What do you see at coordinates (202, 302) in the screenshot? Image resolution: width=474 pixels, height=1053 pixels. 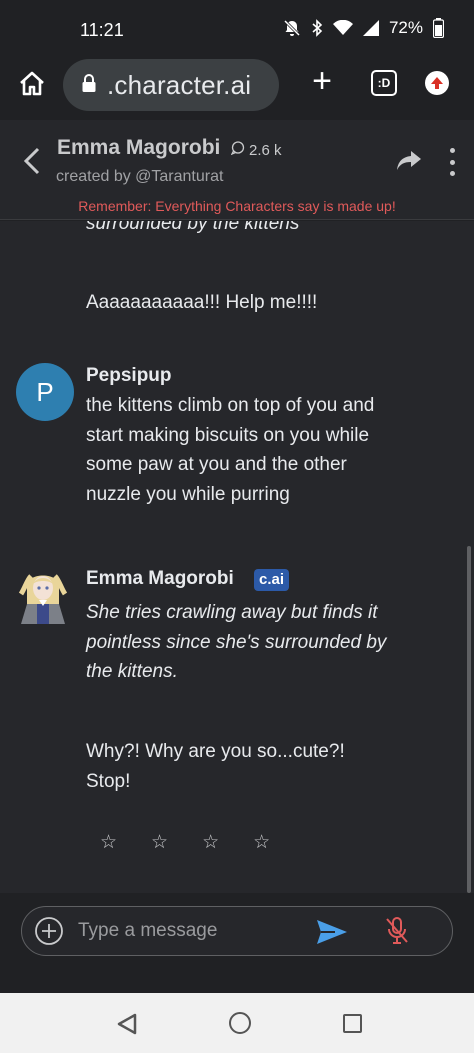 I see `bot-message-text: Aaaaaaaaaaa!!! Help me!!!!` at bounding box center [202, 302].